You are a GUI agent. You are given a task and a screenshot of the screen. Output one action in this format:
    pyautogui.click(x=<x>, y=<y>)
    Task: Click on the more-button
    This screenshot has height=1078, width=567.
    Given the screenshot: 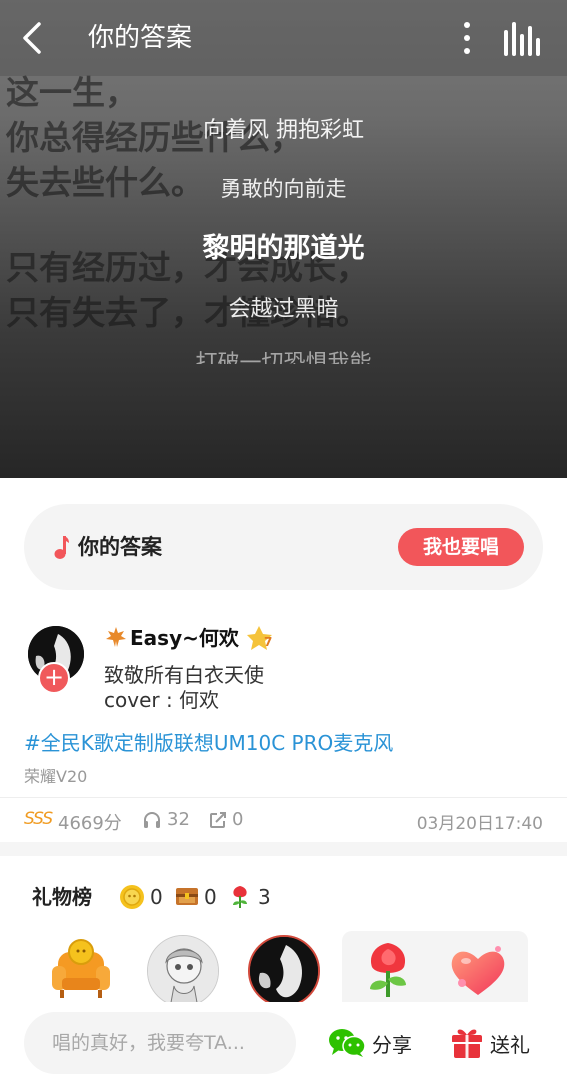 What is the action you would take?
    pyautogui.click(x=467, y=38)
    